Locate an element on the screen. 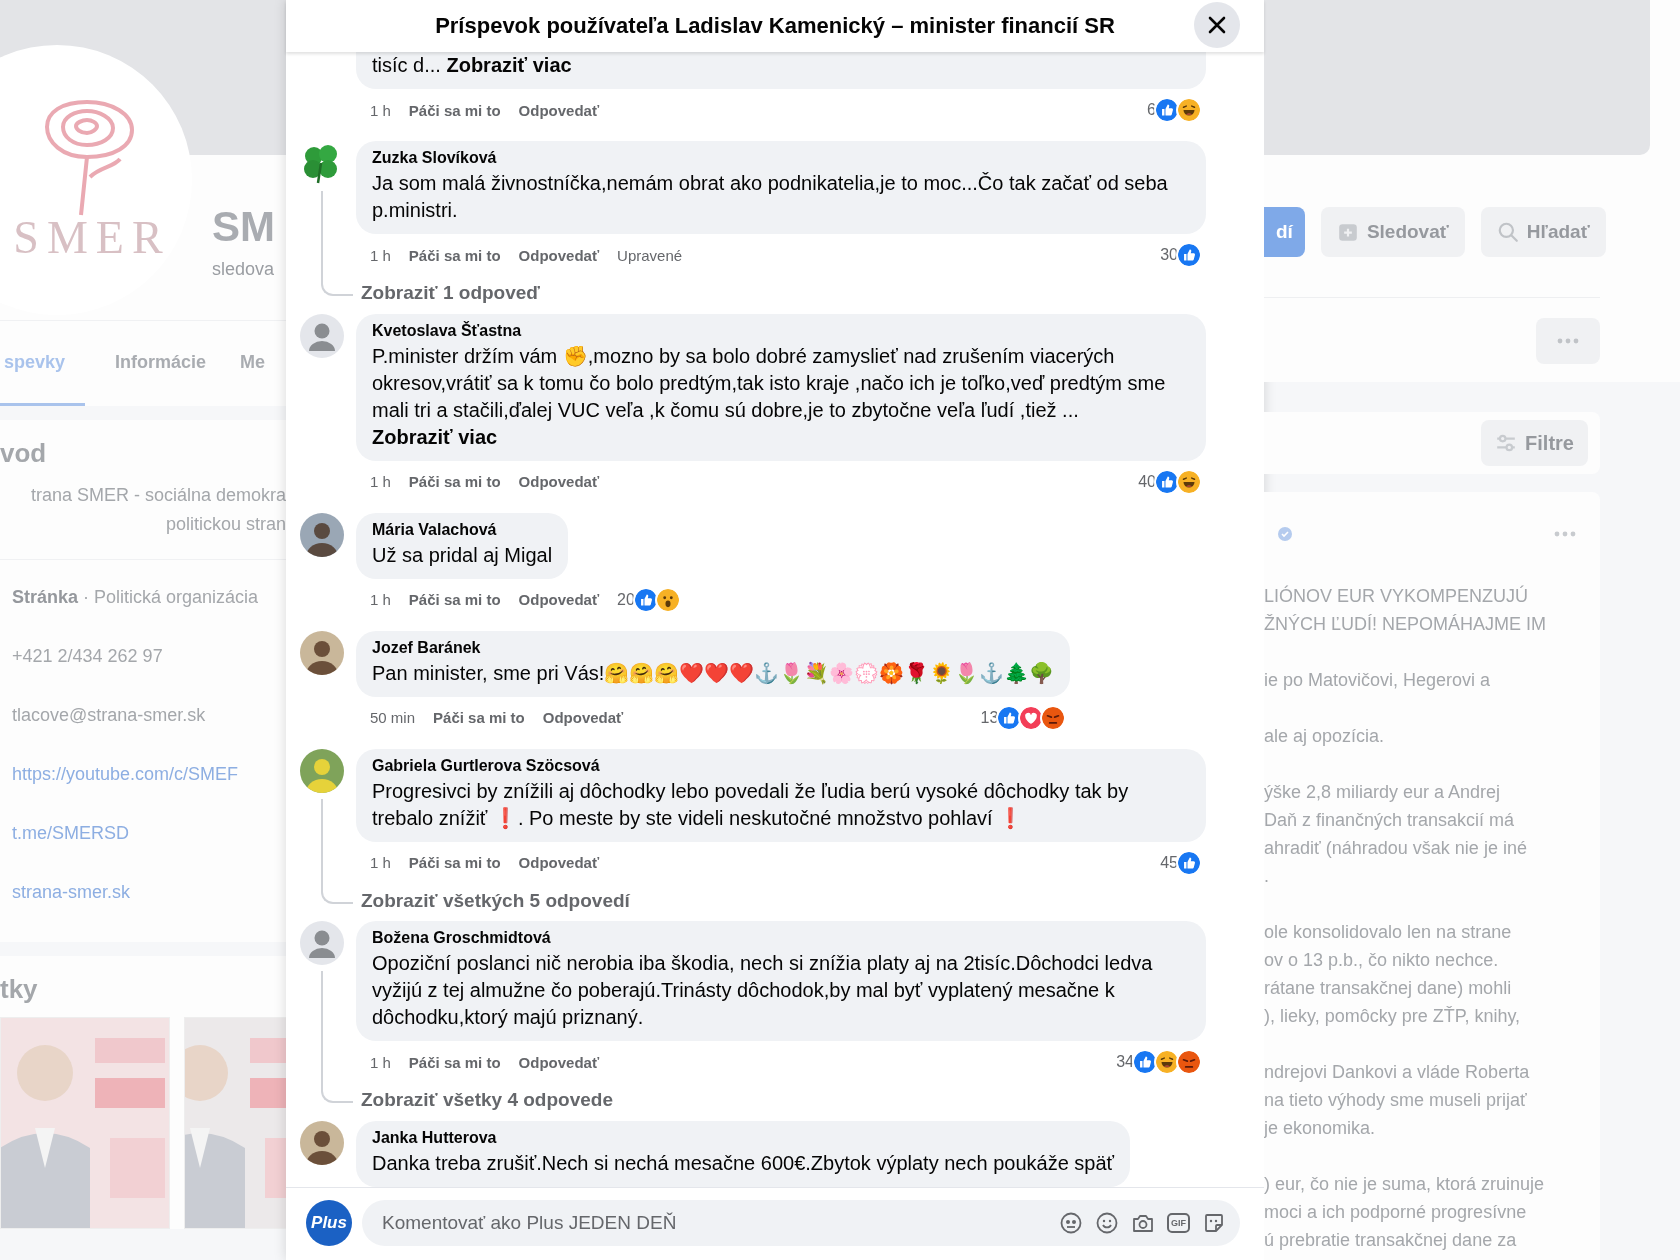 The width and height of the screenshot is (1680, 1260). close-icon is located at coordinates (1217, 25).